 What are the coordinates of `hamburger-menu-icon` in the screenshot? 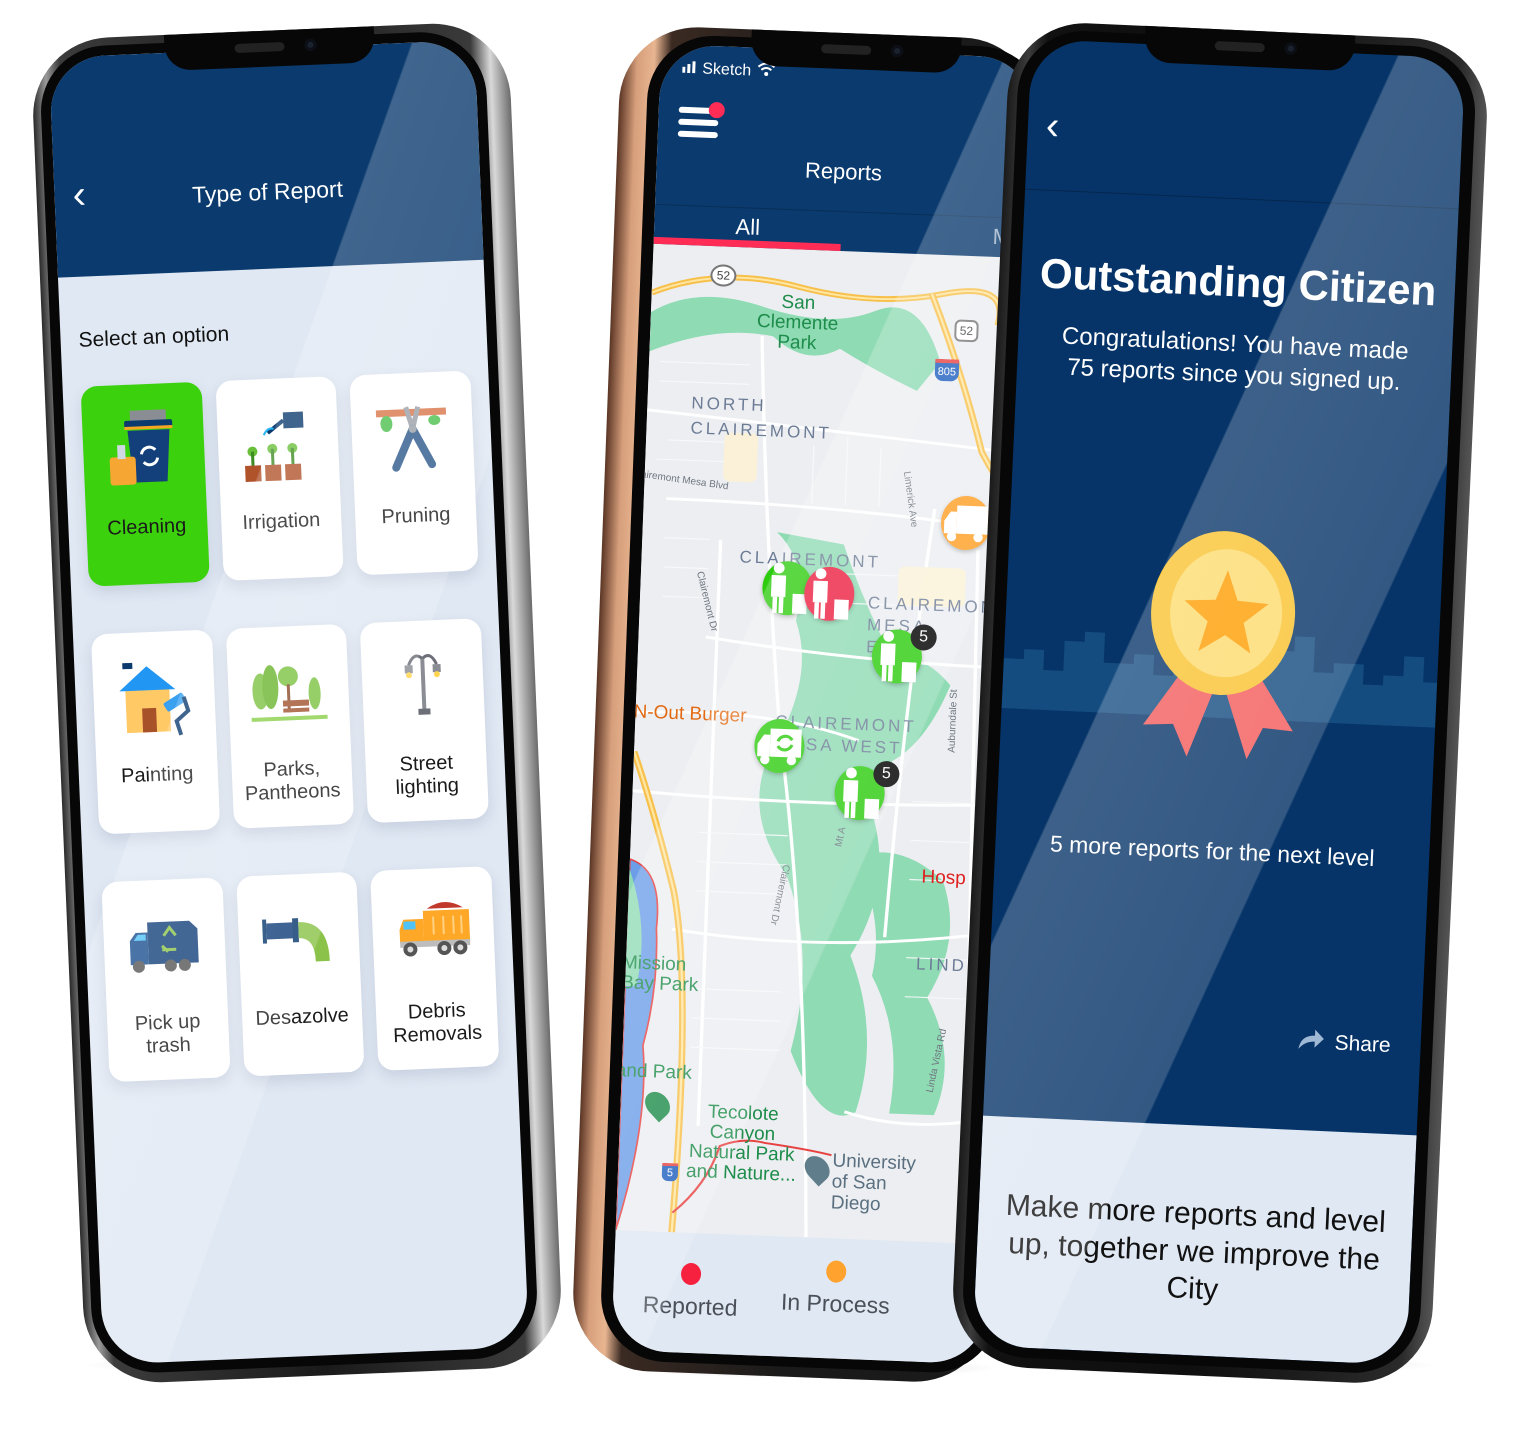 It's located at (701, 122).